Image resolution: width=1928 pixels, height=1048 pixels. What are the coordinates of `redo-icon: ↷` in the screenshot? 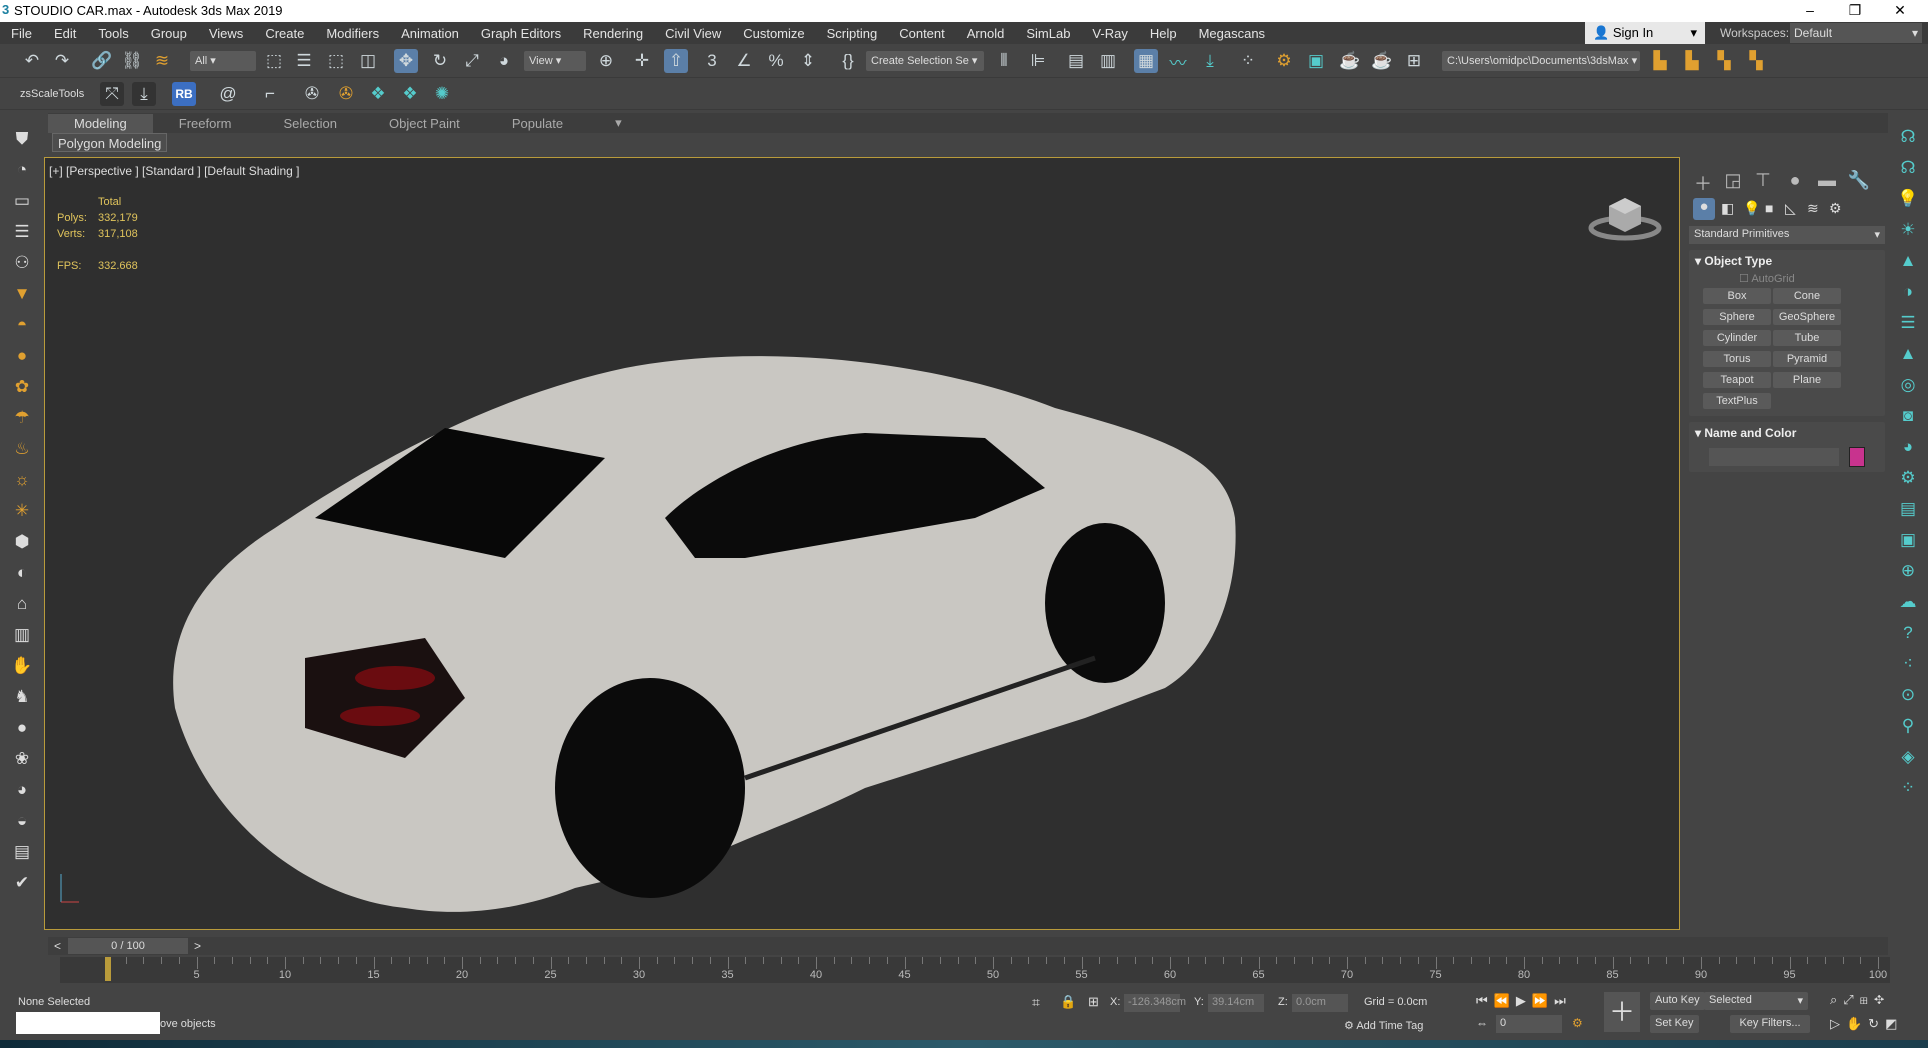 It's located at (62, 61).